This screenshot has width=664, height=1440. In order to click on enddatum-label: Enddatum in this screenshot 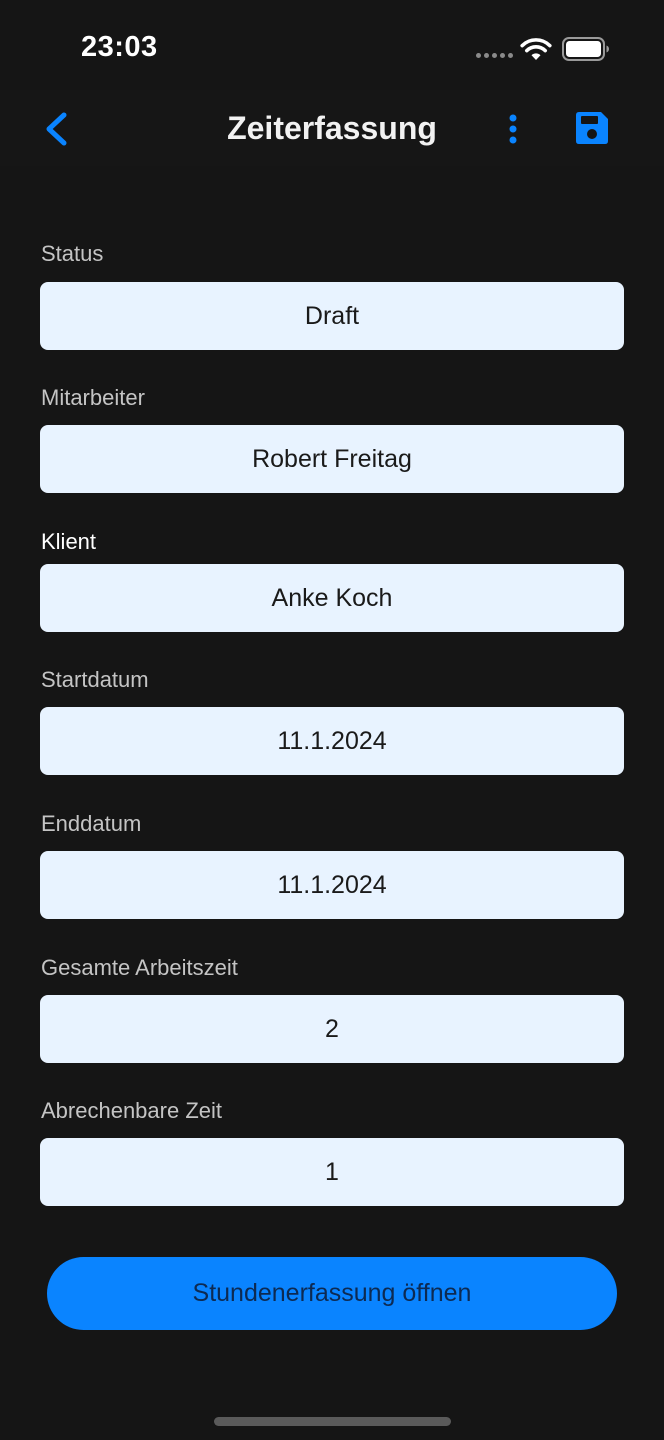, I will do `click(91, 823)`.